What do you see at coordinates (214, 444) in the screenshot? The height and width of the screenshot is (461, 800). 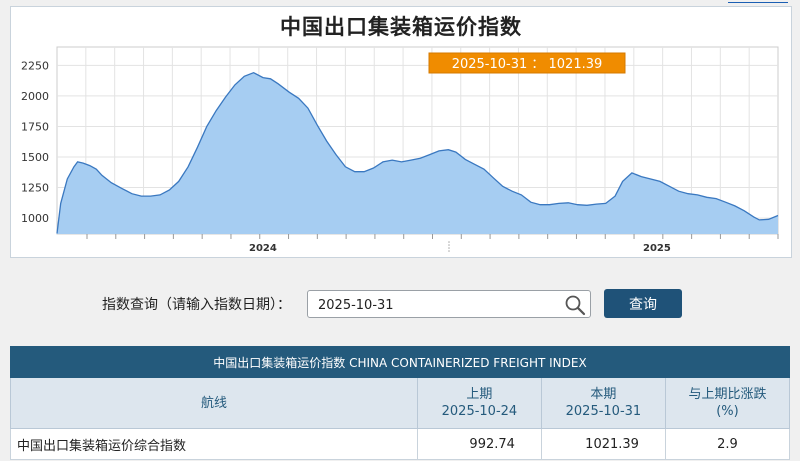 I see `row-route: 中国出口集装箱运价综合指数` at bounding box center [214, 444].